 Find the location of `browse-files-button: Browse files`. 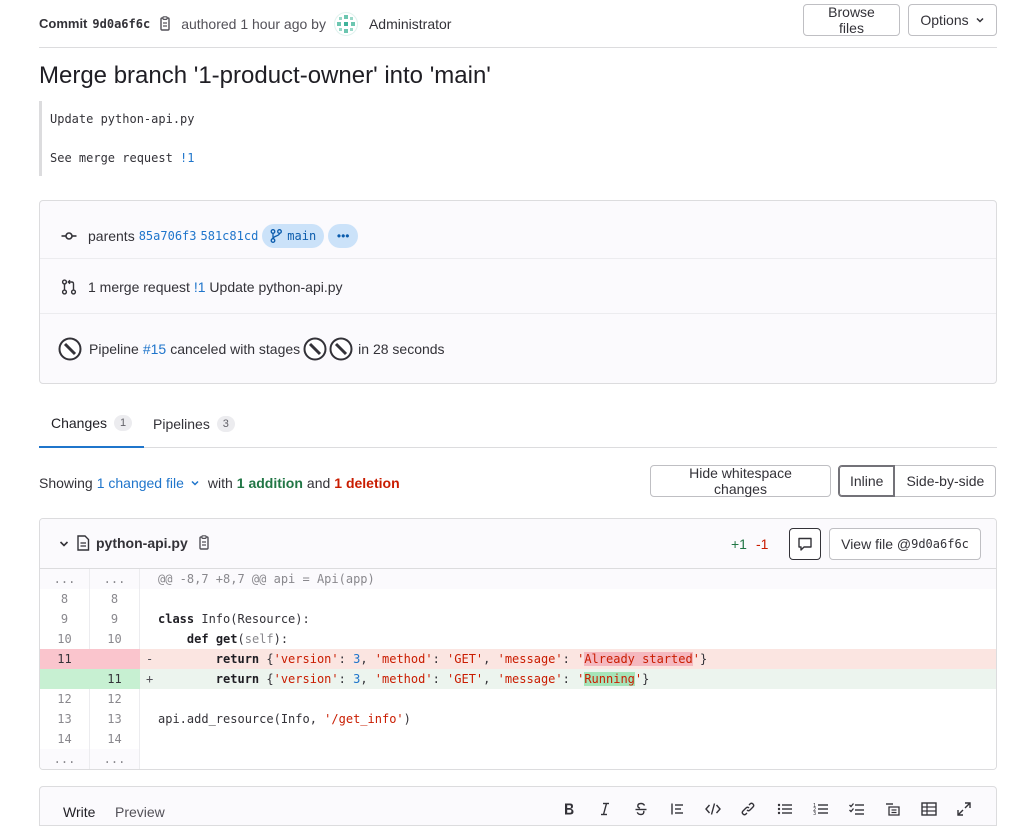

browse-files-button: Browse files is located at coordinates (851, 20).